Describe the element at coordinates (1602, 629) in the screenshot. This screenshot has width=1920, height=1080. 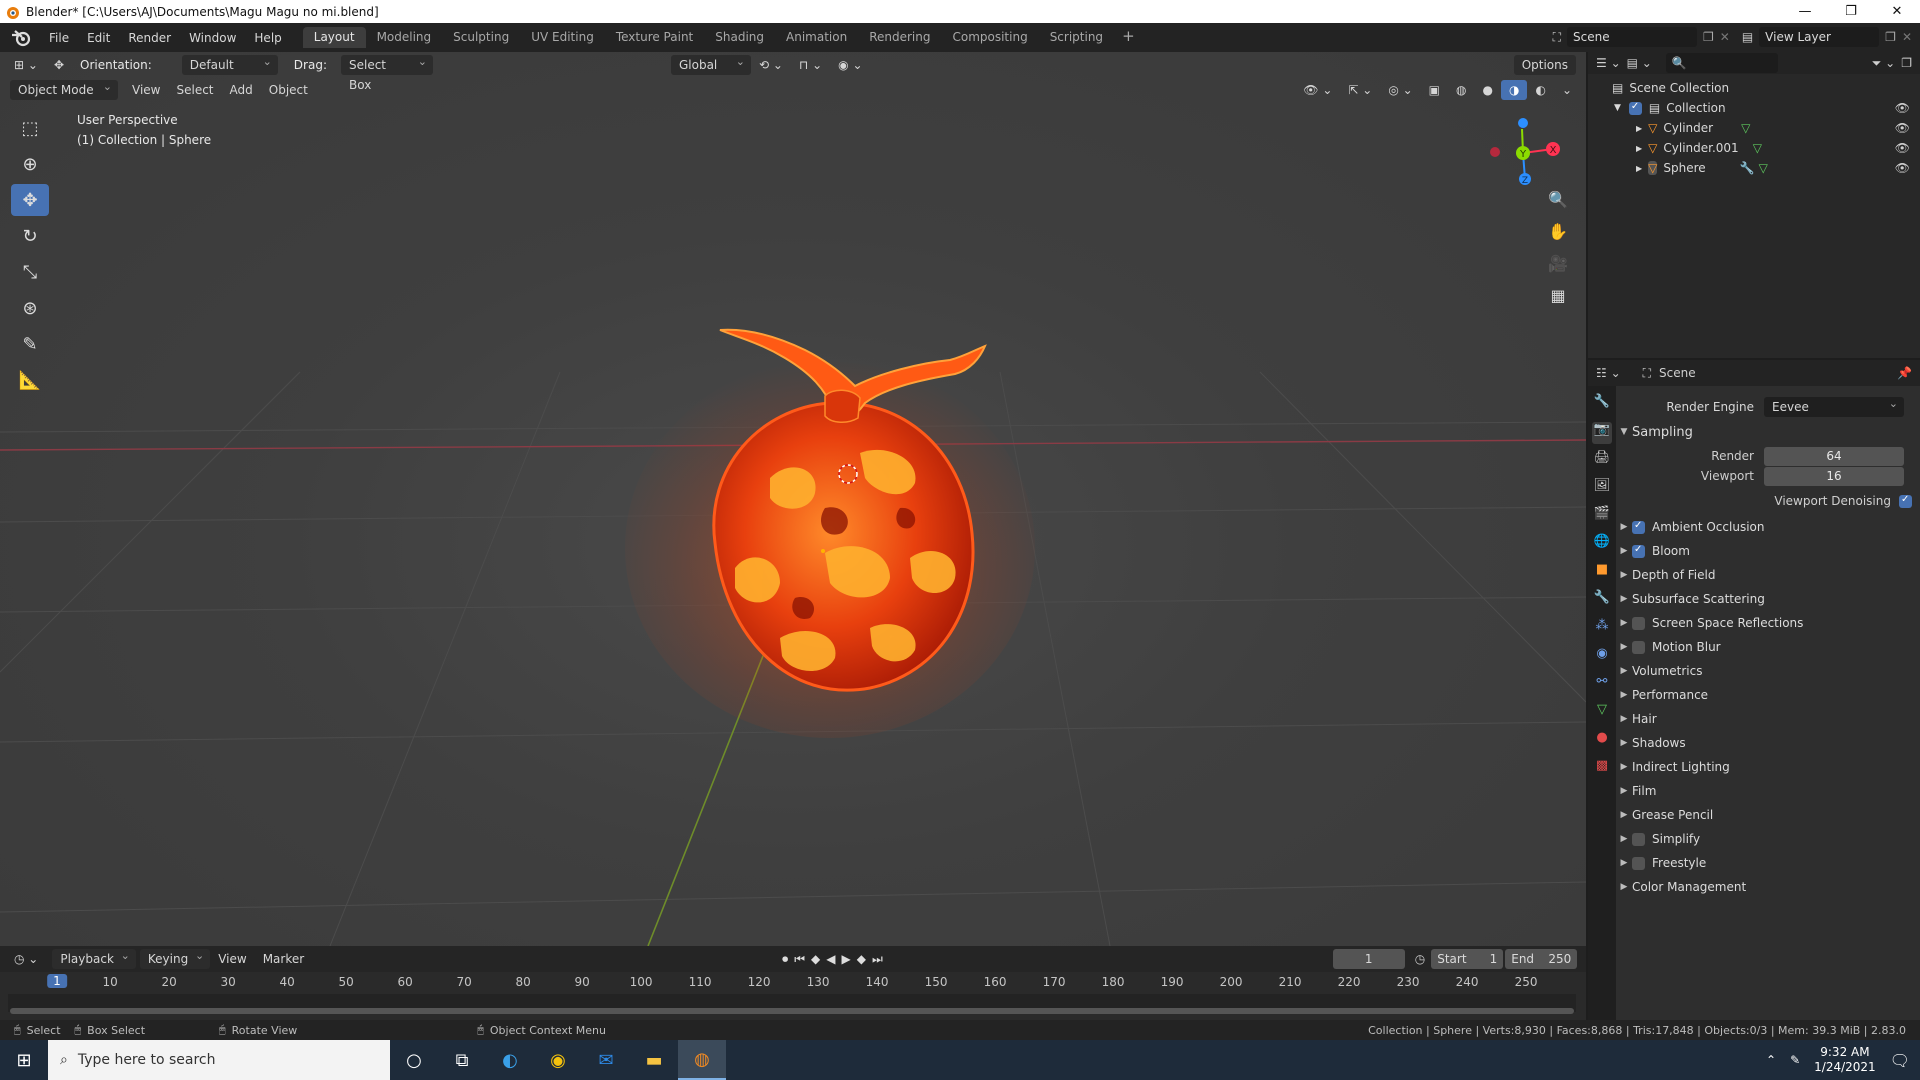
I see `particles-tab-icon: ⁂` at that location.